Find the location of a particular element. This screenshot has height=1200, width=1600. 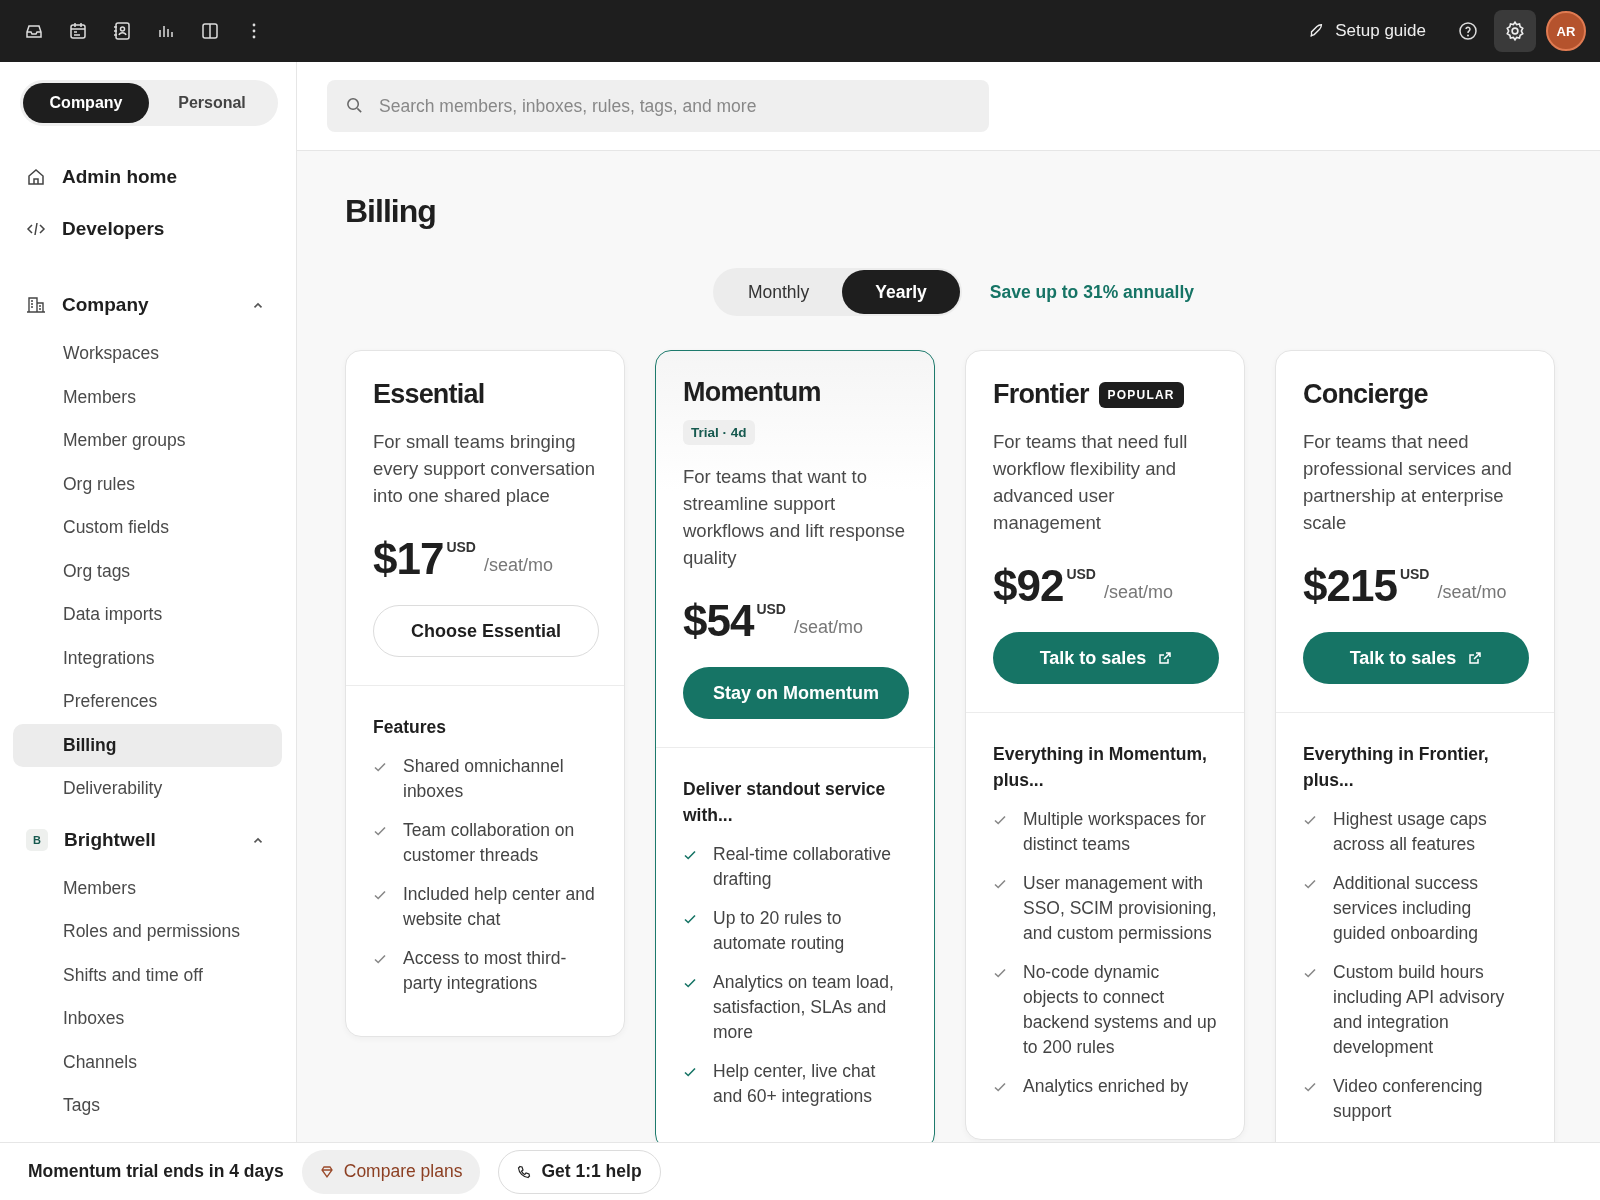

feature-text: Additional success services including guided onboarding is located at coordinates (1406, 908).